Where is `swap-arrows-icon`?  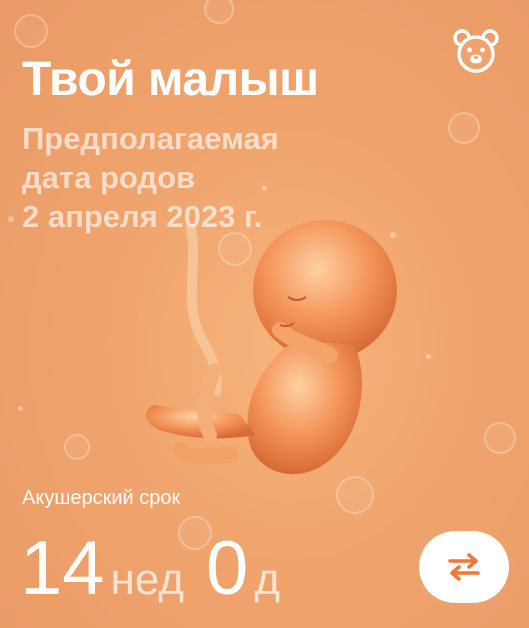 swap-arrows-icon is located at coordinates (464, 567).